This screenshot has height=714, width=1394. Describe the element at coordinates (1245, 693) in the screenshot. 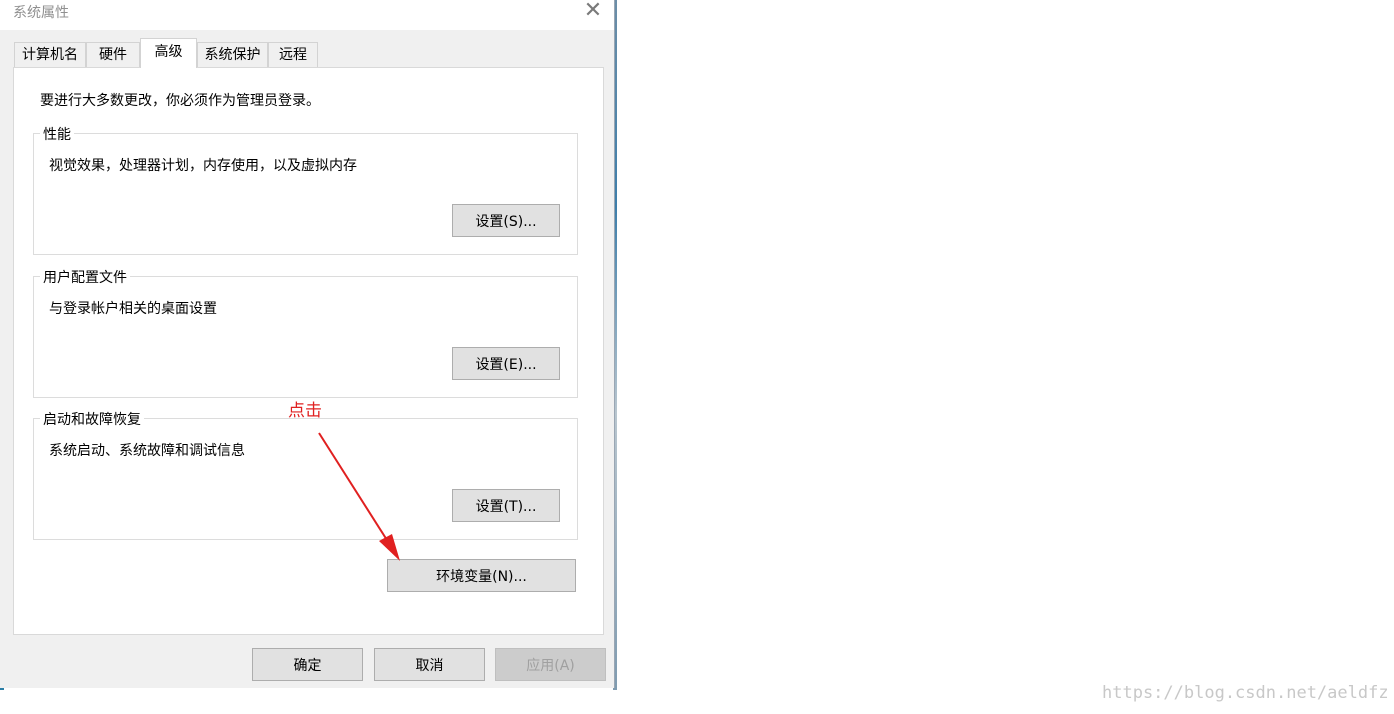

I see `watermark: https://blog.csdn.net/aeldfz` at that location.